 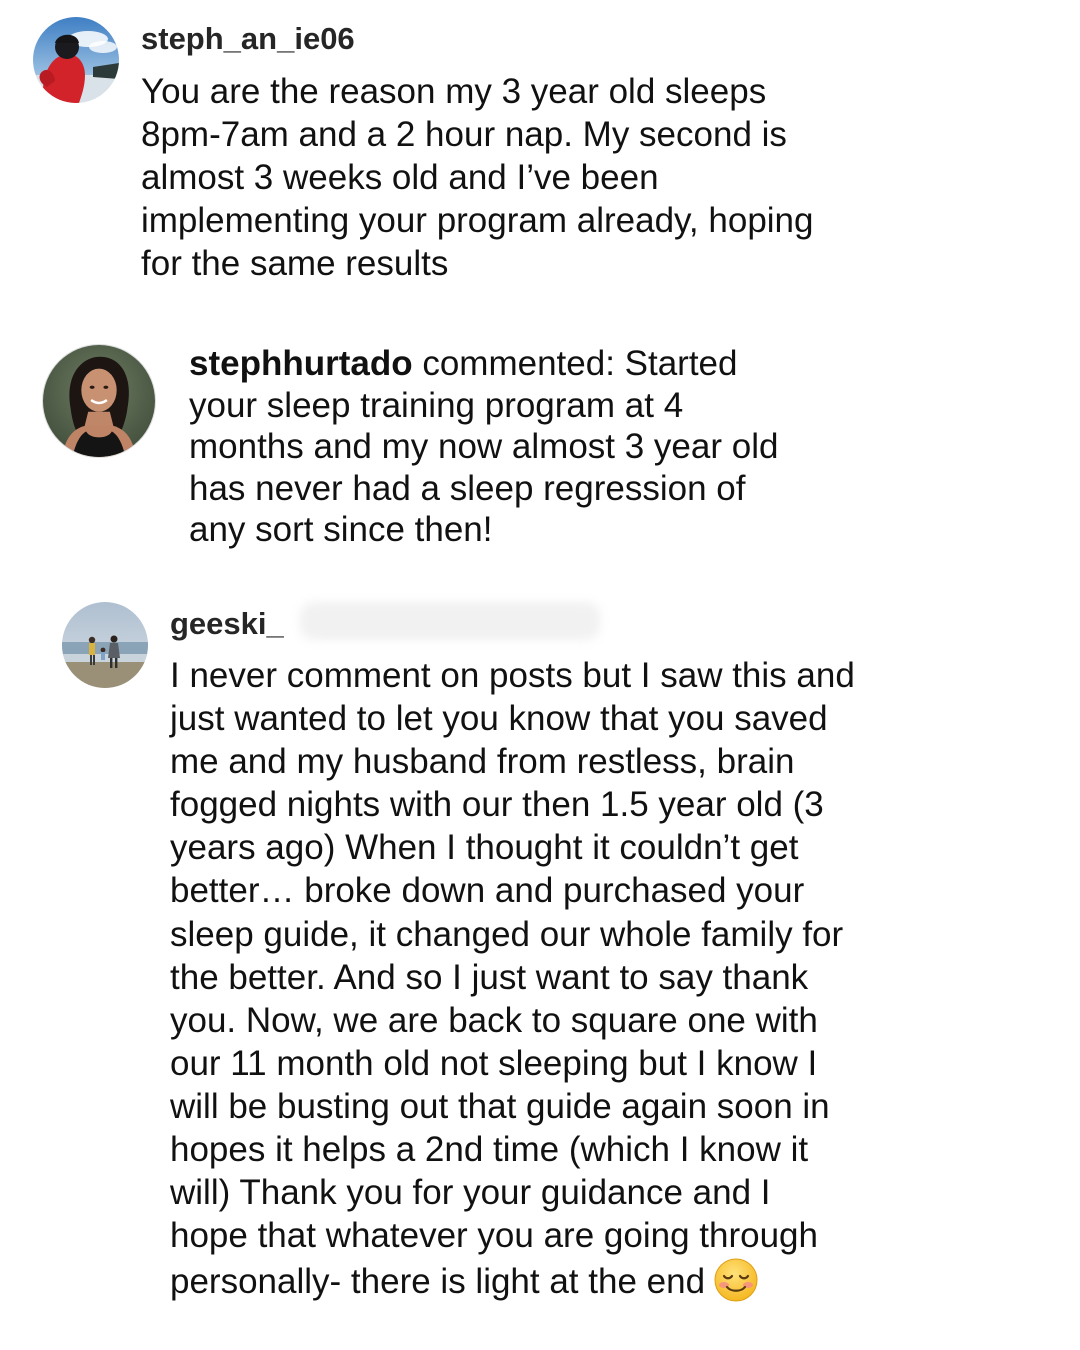 What do you see at coordinates (450, 621) in the screenshot?
I see `redacted-area` at bounding box center [450, 621].